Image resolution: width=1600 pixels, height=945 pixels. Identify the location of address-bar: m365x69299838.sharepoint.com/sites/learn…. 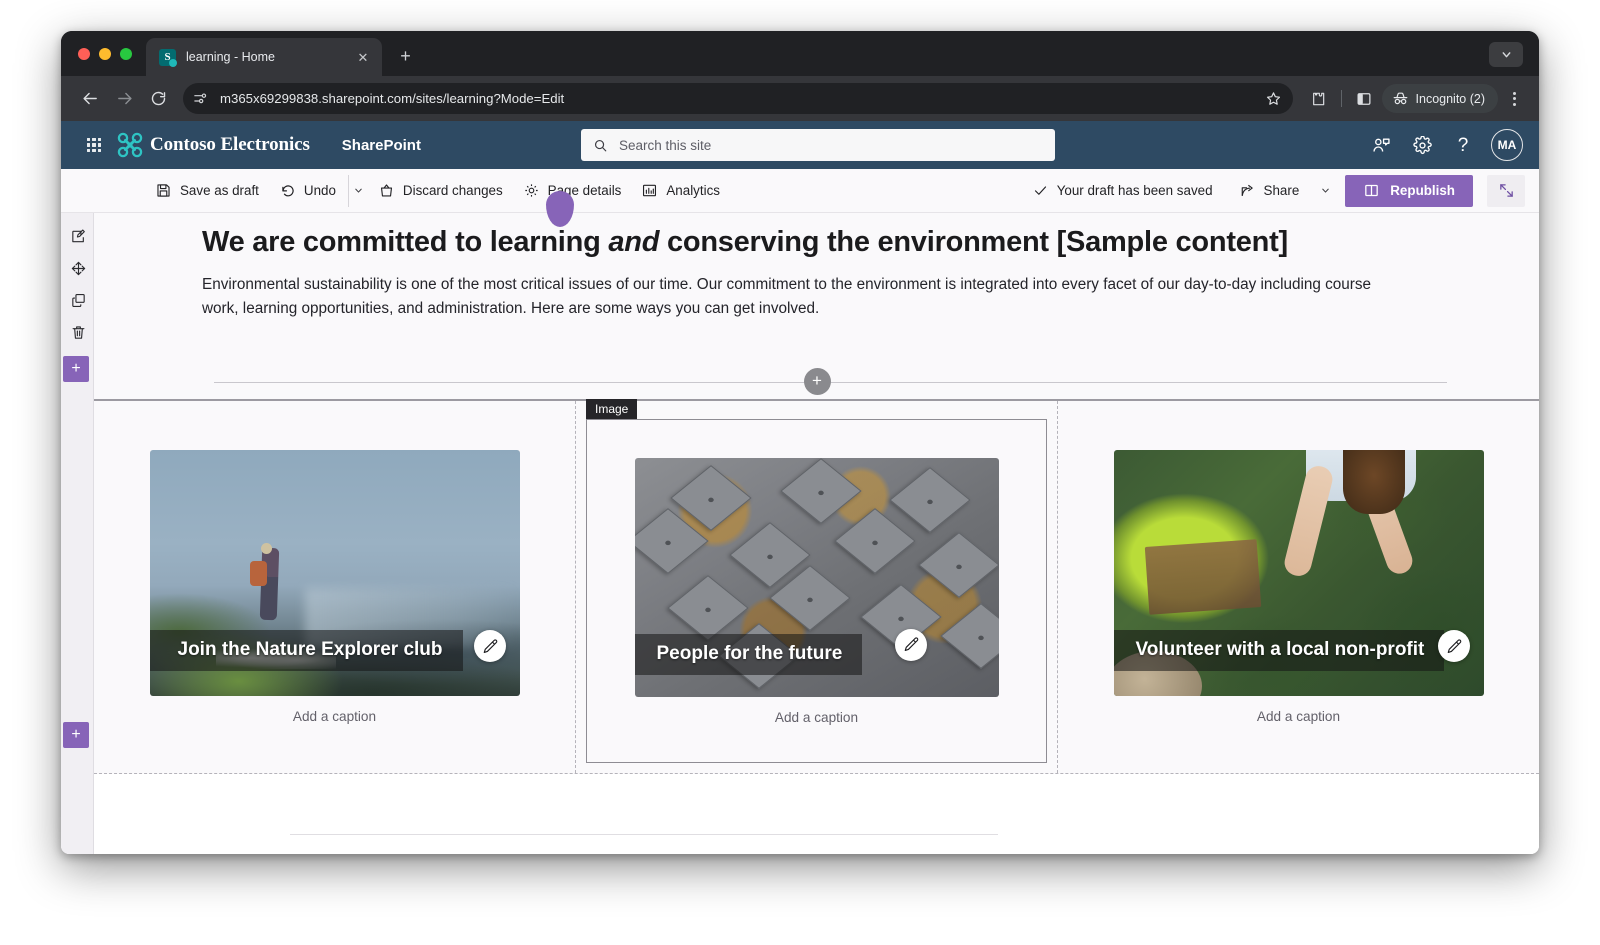
(738, 98).